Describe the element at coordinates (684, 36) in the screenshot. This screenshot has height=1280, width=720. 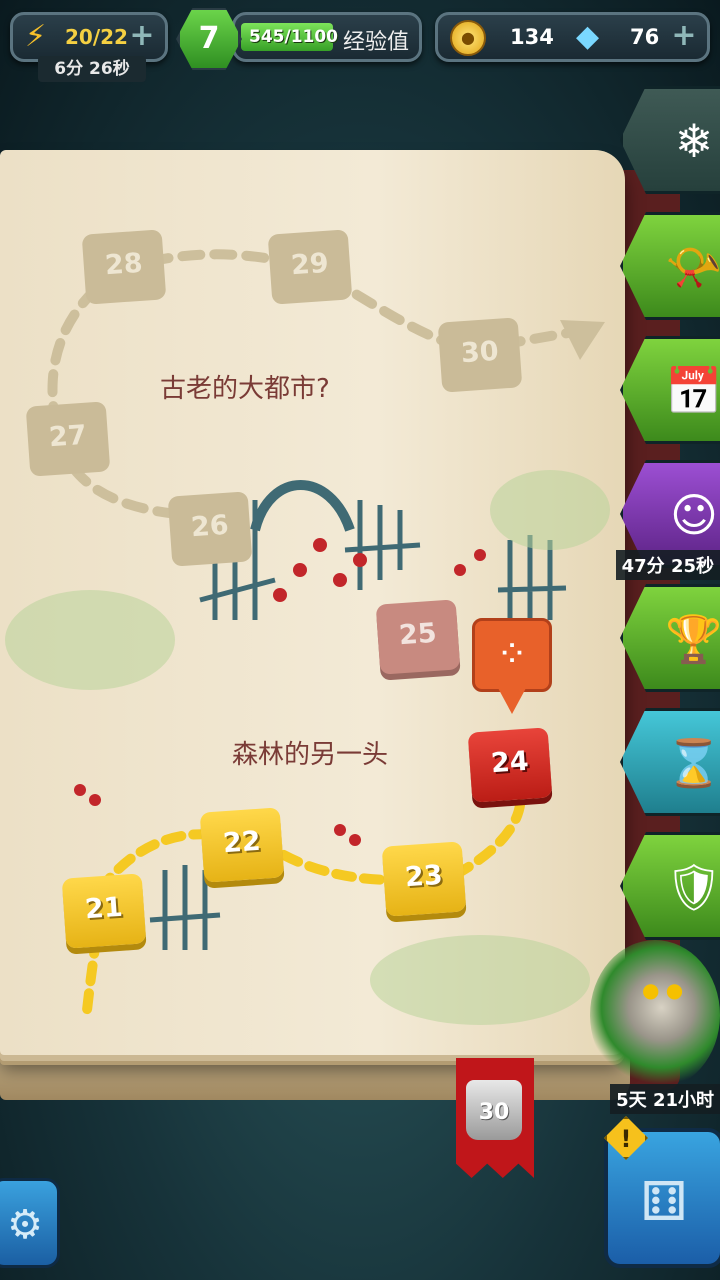
I see `add-gems-button: +` at that location.